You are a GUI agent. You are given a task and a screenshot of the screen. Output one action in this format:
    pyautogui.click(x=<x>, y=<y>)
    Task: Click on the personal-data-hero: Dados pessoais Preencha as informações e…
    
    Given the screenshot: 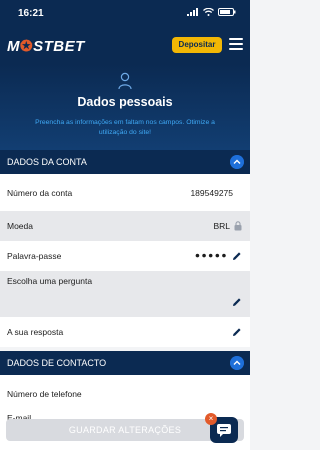 What is the action you would take?
    pyautogui.click(x=125, y=107)
    